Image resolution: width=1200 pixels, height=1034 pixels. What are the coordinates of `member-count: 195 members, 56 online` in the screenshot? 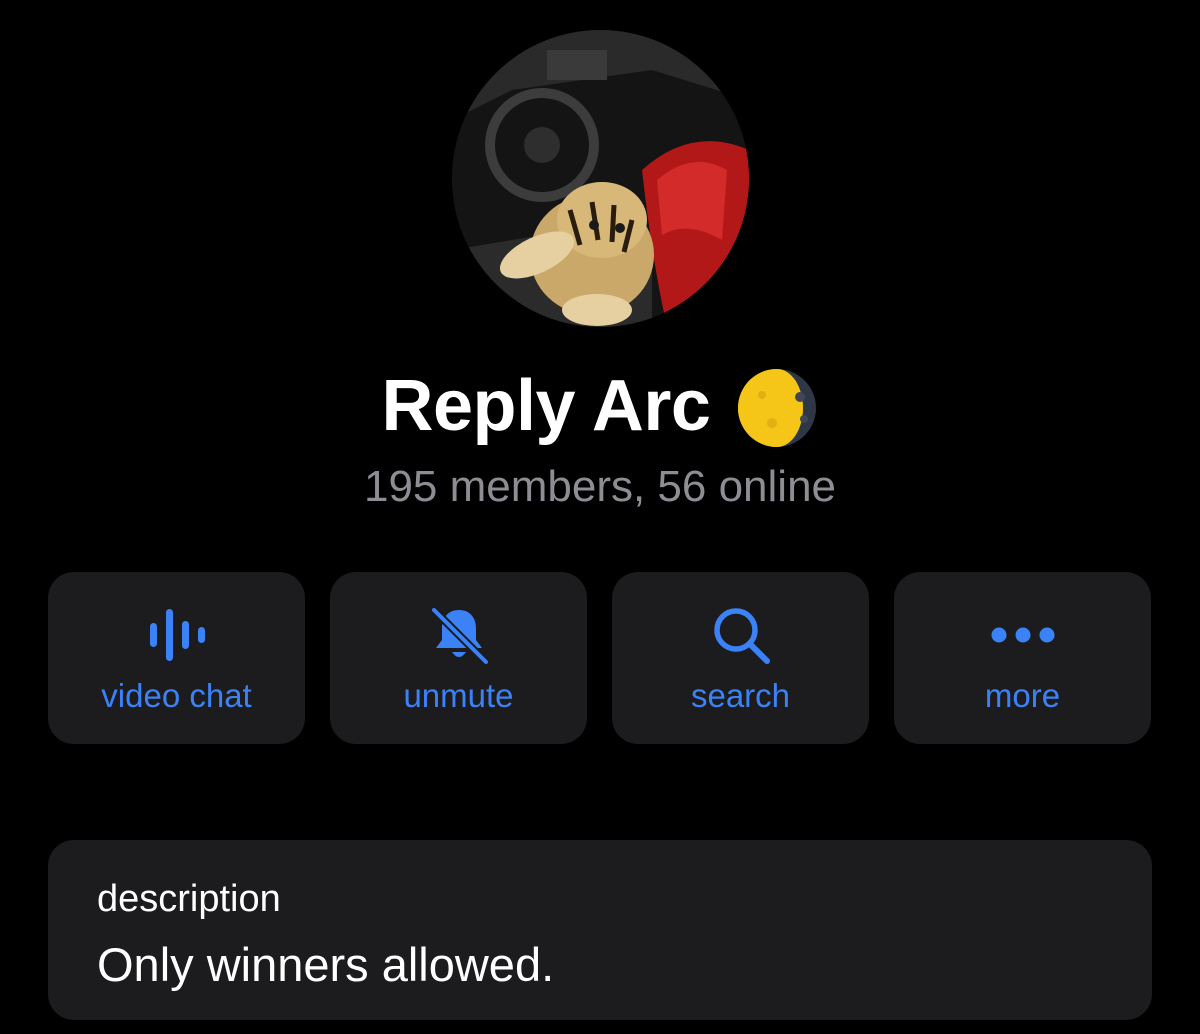 It's located at (600, 486).